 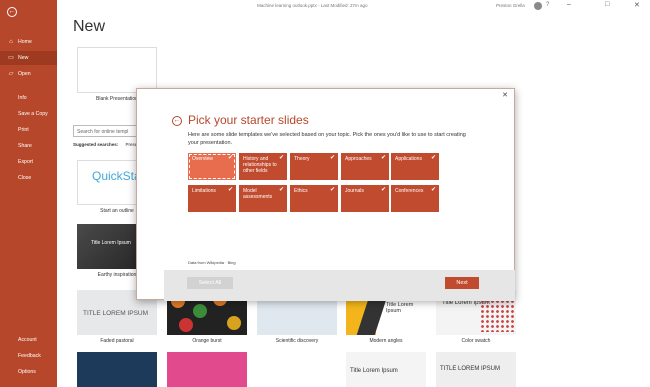 I want to click on new-file-icon: ▭, so click(x=11, y=58).